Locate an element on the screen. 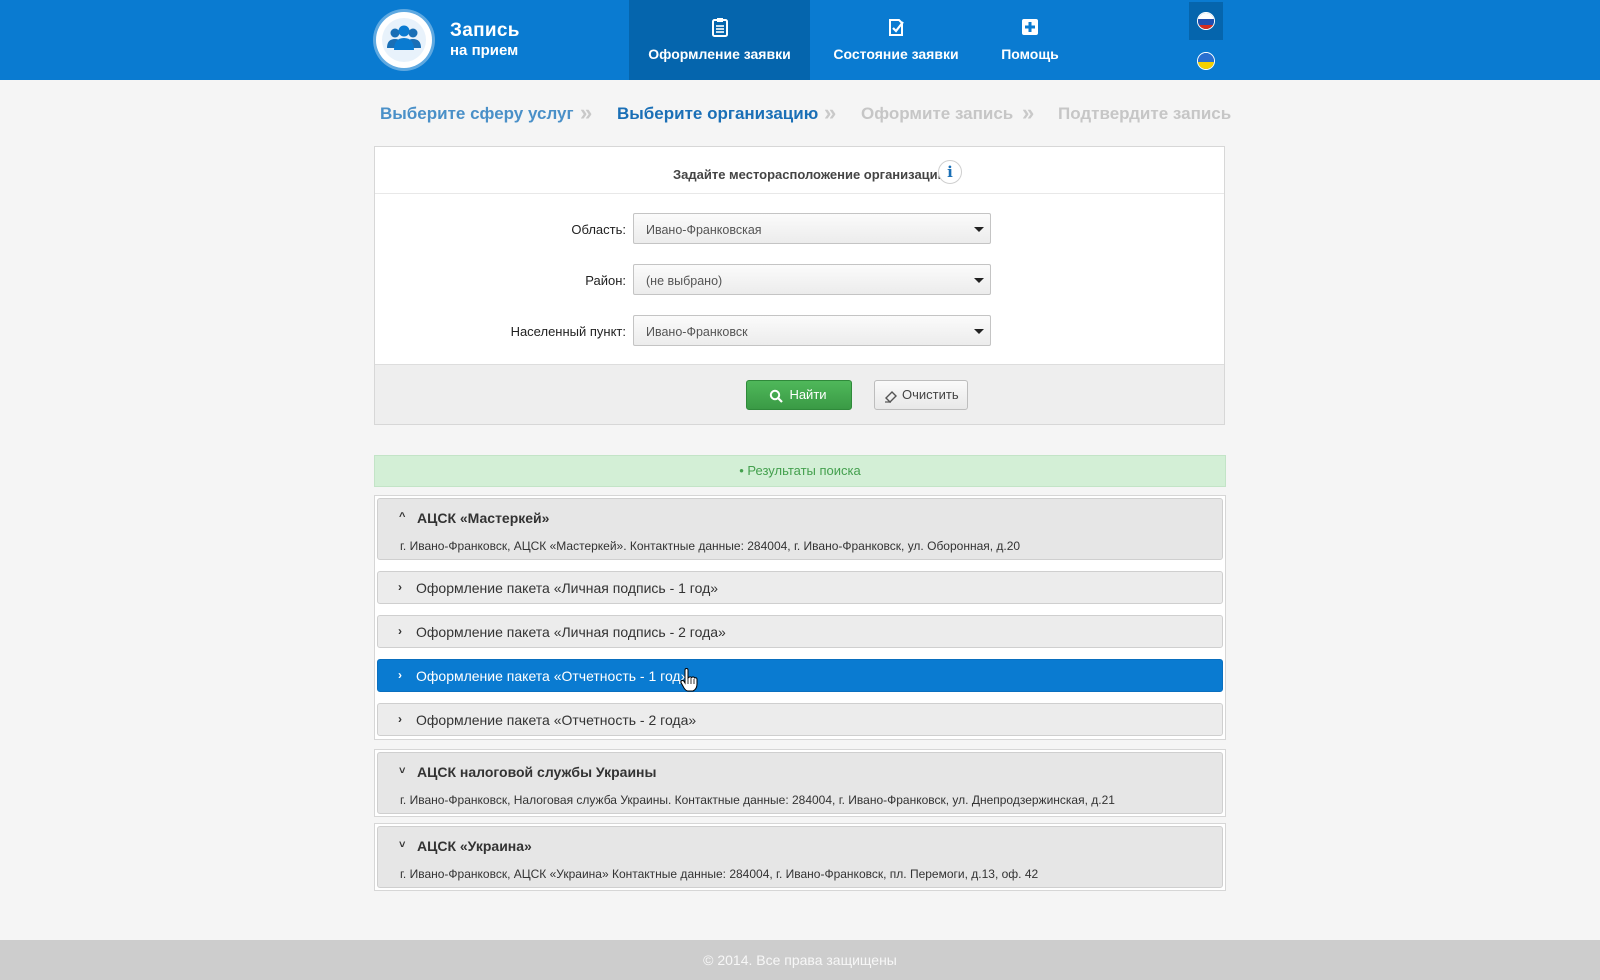 The width and height of the screenshot is (1600, 980). district-label: Район: is located at coordinates (605, 280).